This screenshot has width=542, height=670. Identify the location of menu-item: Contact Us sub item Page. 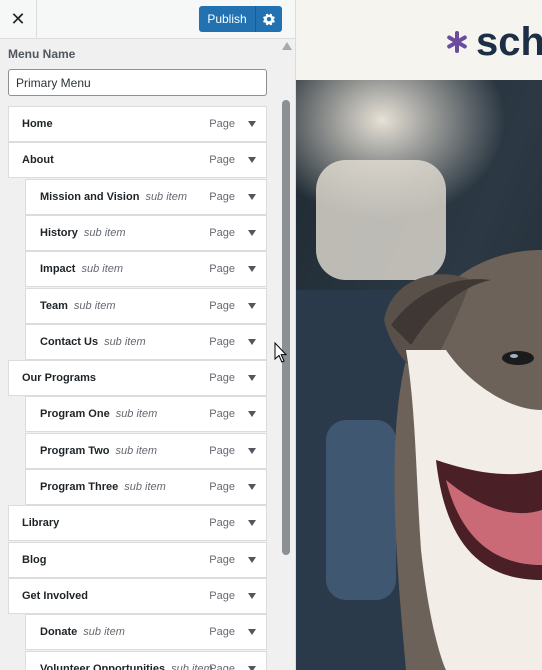
(146, 342).